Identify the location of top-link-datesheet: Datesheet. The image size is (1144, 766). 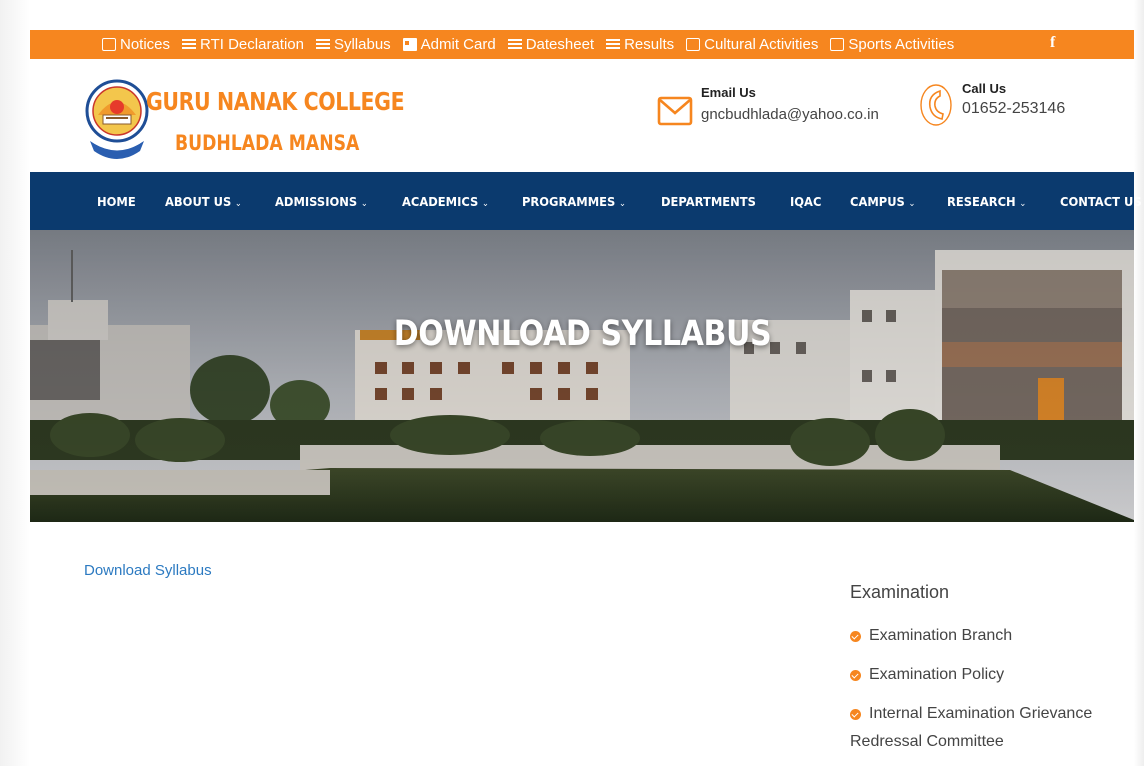
(551, 44).